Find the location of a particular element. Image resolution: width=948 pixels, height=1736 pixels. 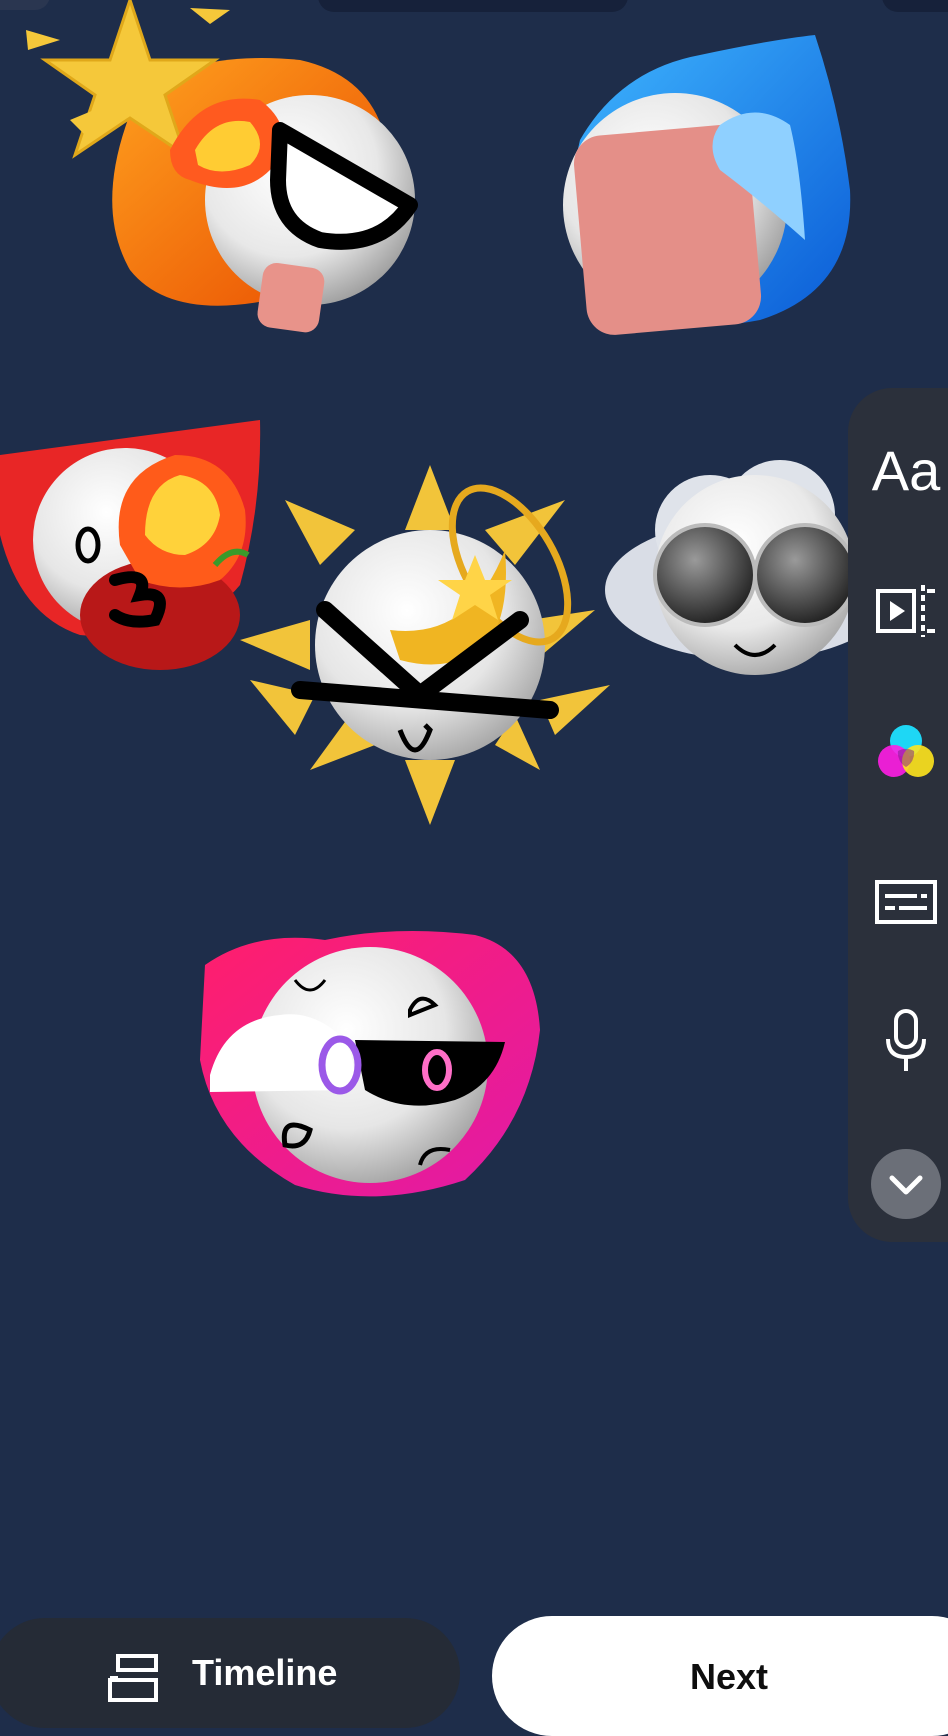

captions-tool-button is located at coordinates (906, 902).